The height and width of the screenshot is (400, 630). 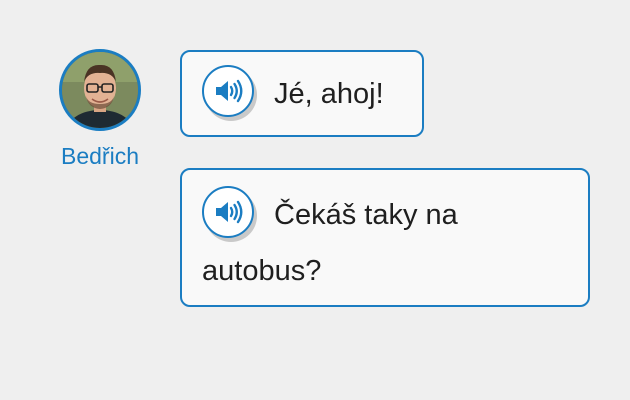 I want to click on speaker: Bedřich, so click(x=100, y=108).